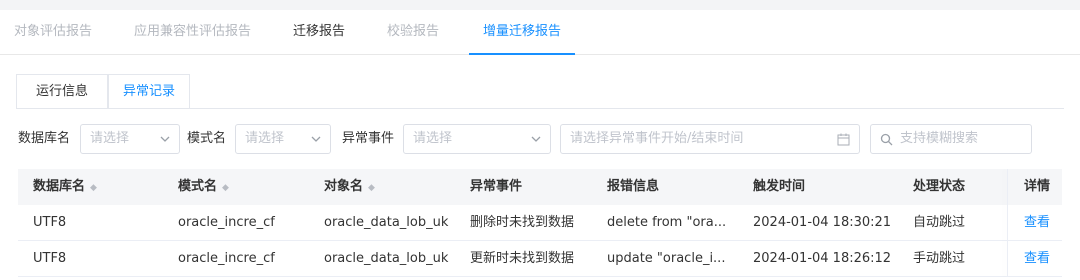 This screenshot has width=1080, height=280. What do you see at coordinates (433, 138) in the screenshot?
I see `event-select-placeholder: 请选择` at bounding box center [433, 138].